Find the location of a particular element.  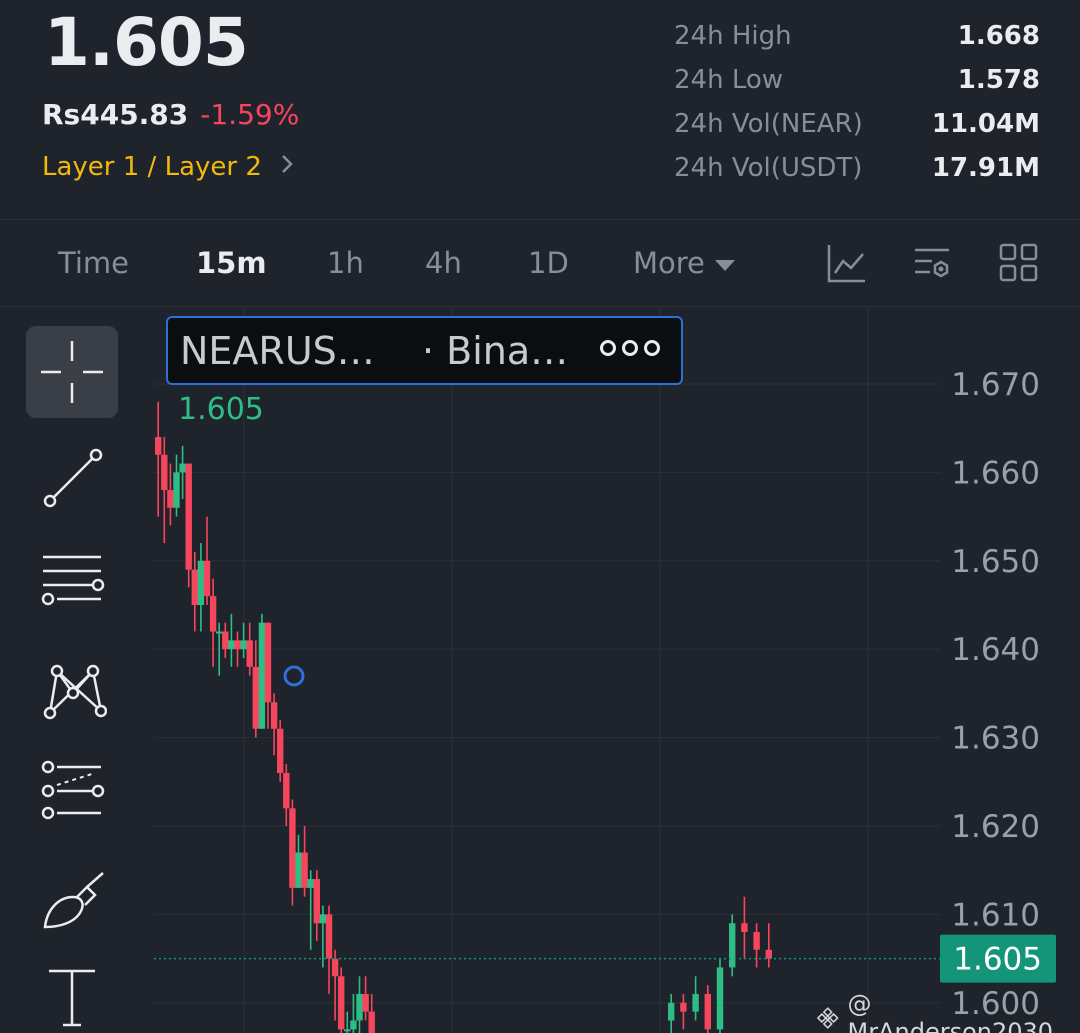

crosshair-icon is located at coordinates (72, 372).